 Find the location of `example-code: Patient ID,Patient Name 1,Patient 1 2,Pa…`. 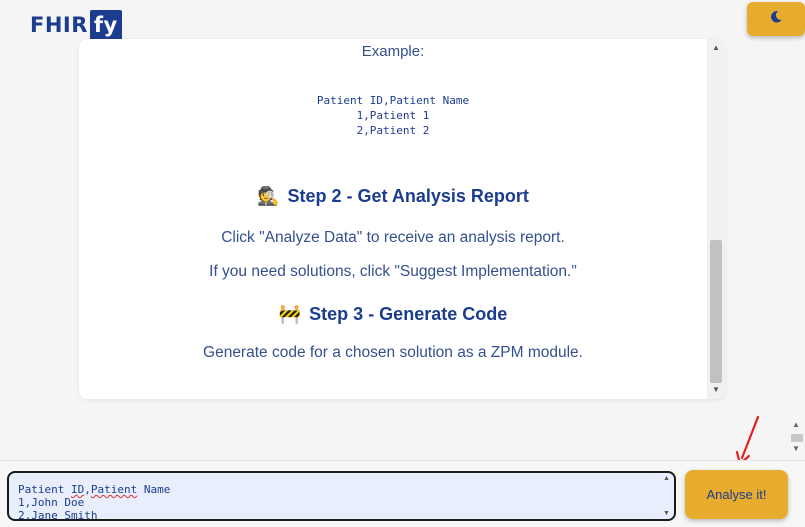

example-code: Patient ID,Patient Name 1,Patient 1 2,Pa… is located at coordinates (393, 115).